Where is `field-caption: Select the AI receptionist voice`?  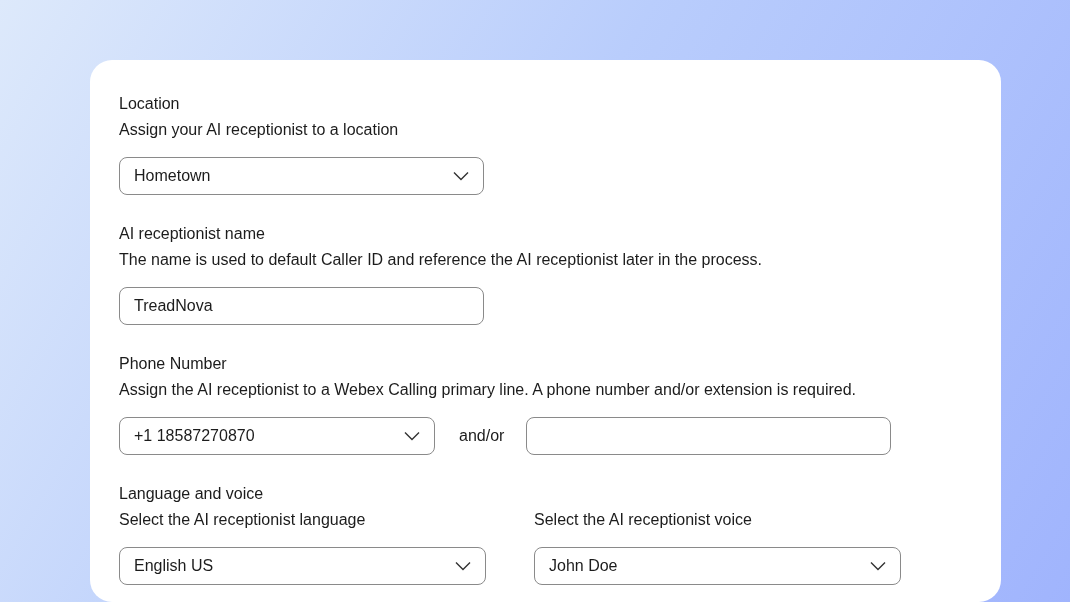
field-caption: Select the AI receptionist voice is located at coordinates (643, 520).